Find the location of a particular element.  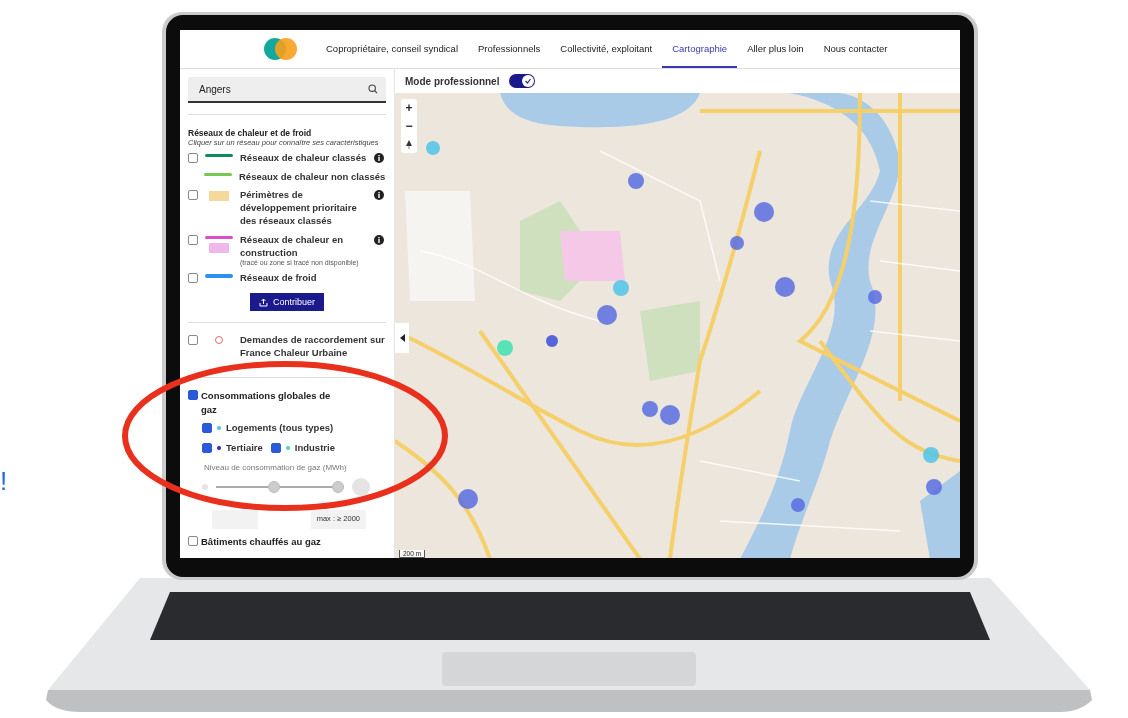

search-field: Angers is located at coordinates (287, 90).